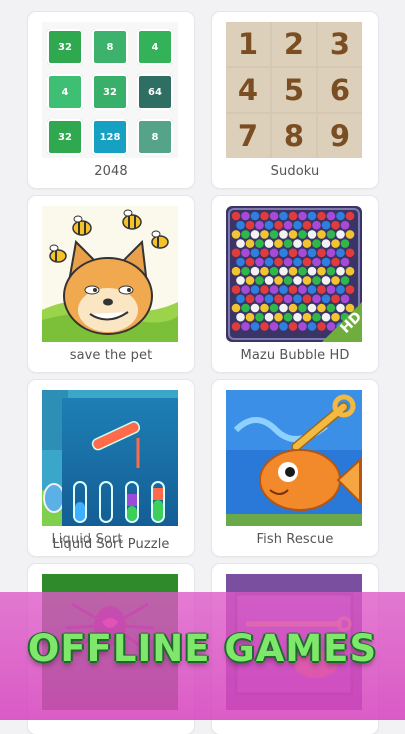  Describe the element at coordinates (295, 171) in the screenshot. I see `game-title: Sudoku` at that location.